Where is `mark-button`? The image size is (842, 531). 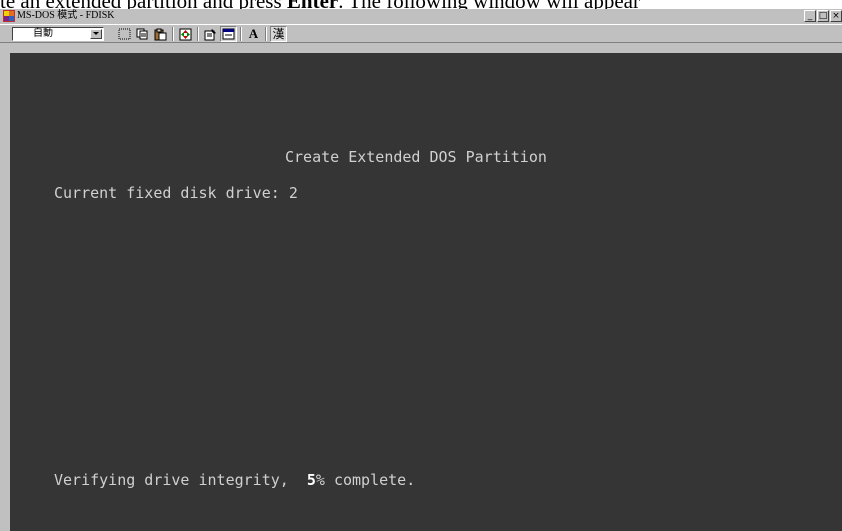
mark-button is located at coordinates (124, 34).